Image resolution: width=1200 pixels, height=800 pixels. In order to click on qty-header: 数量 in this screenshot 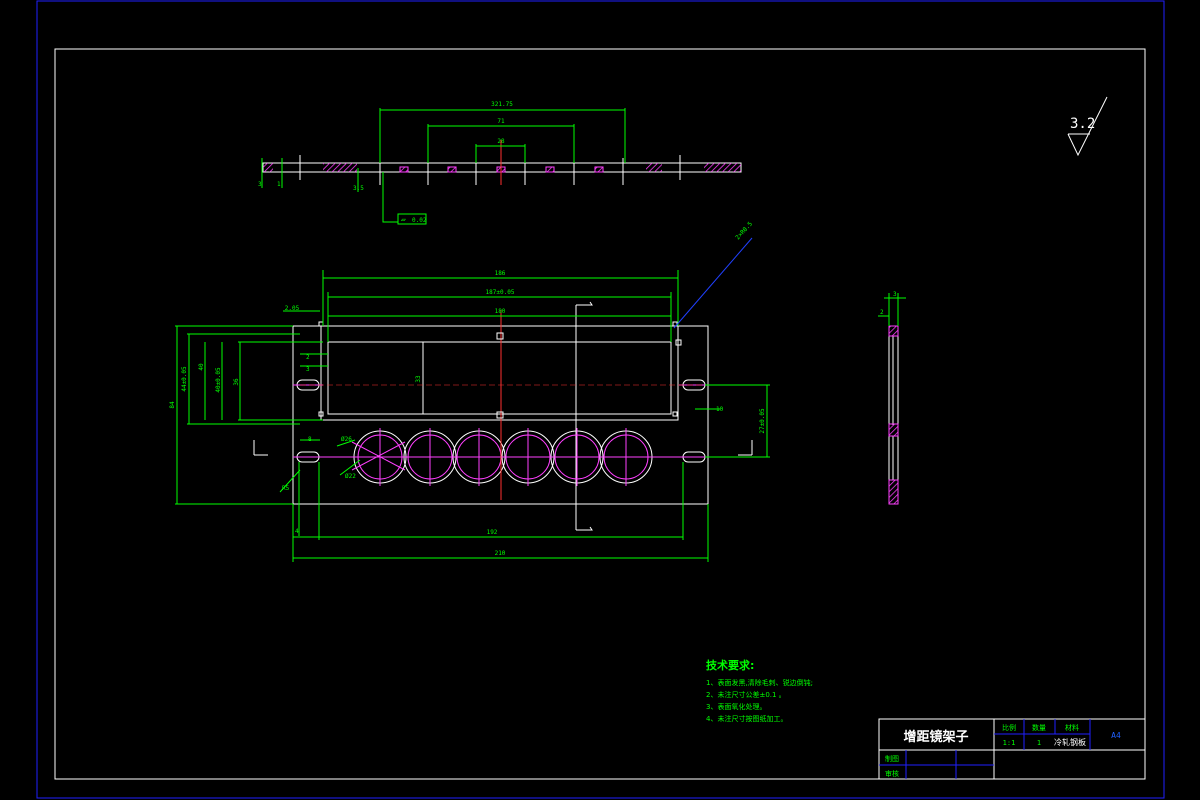, I will do `click(1039, 727)`.